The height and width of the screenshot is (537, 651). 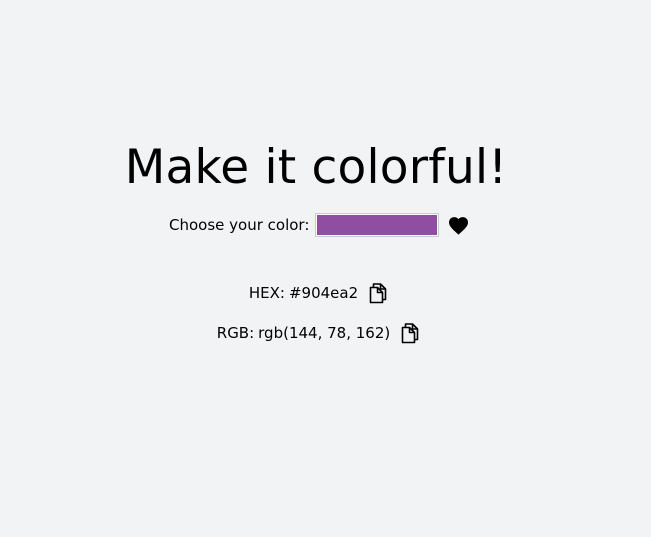 I want to click on rgb-label: RGB:, so click(x=235, y=333).